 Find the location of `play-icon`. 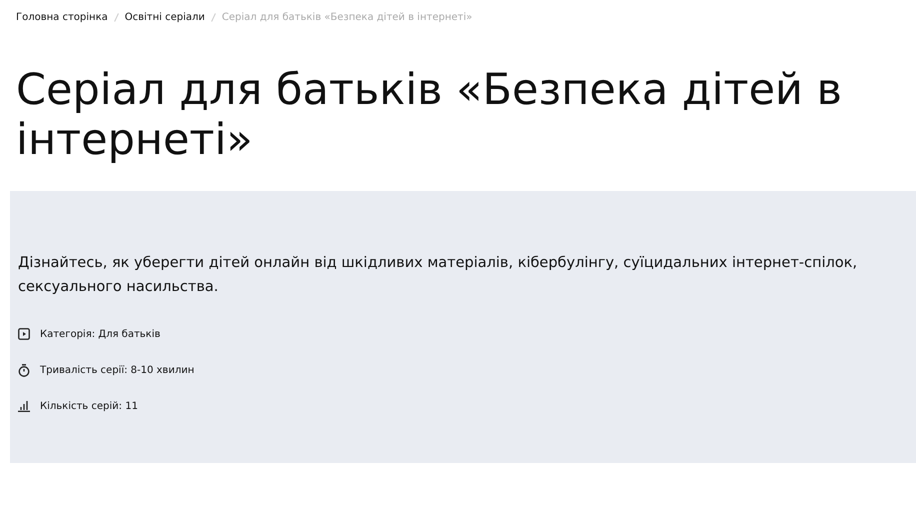

play-icon is located at coordinates (24, 334).